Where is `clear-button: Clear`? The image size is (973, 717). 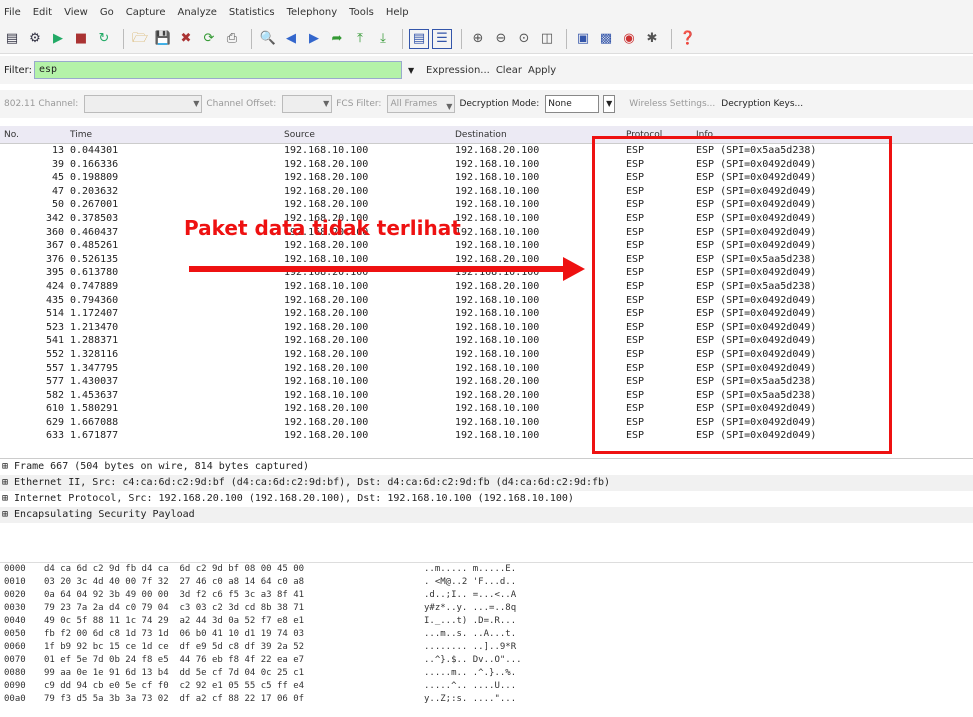 clear-button: Clear is located at coordinates (509, 70).